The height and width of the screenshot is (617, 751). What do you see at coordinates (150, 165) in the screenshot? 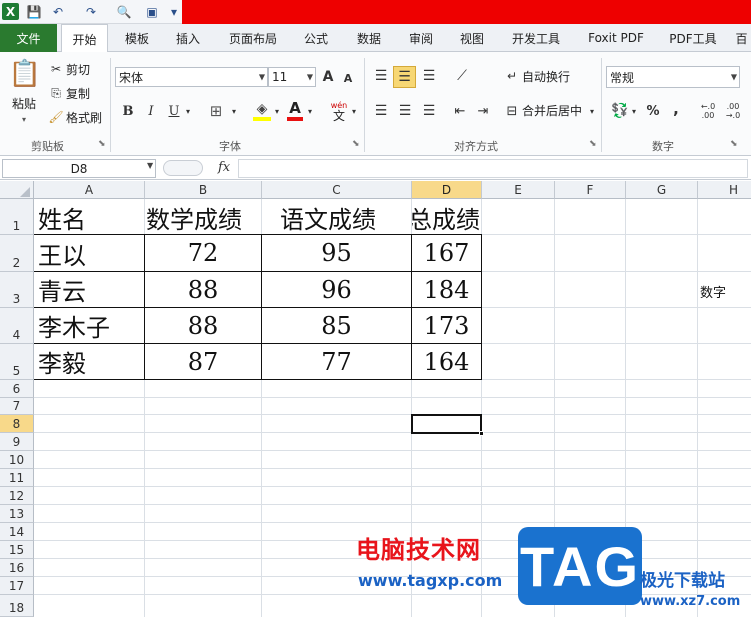
I see `name-box-dropdown-icon: ▼` at bounding box center [150, 165].